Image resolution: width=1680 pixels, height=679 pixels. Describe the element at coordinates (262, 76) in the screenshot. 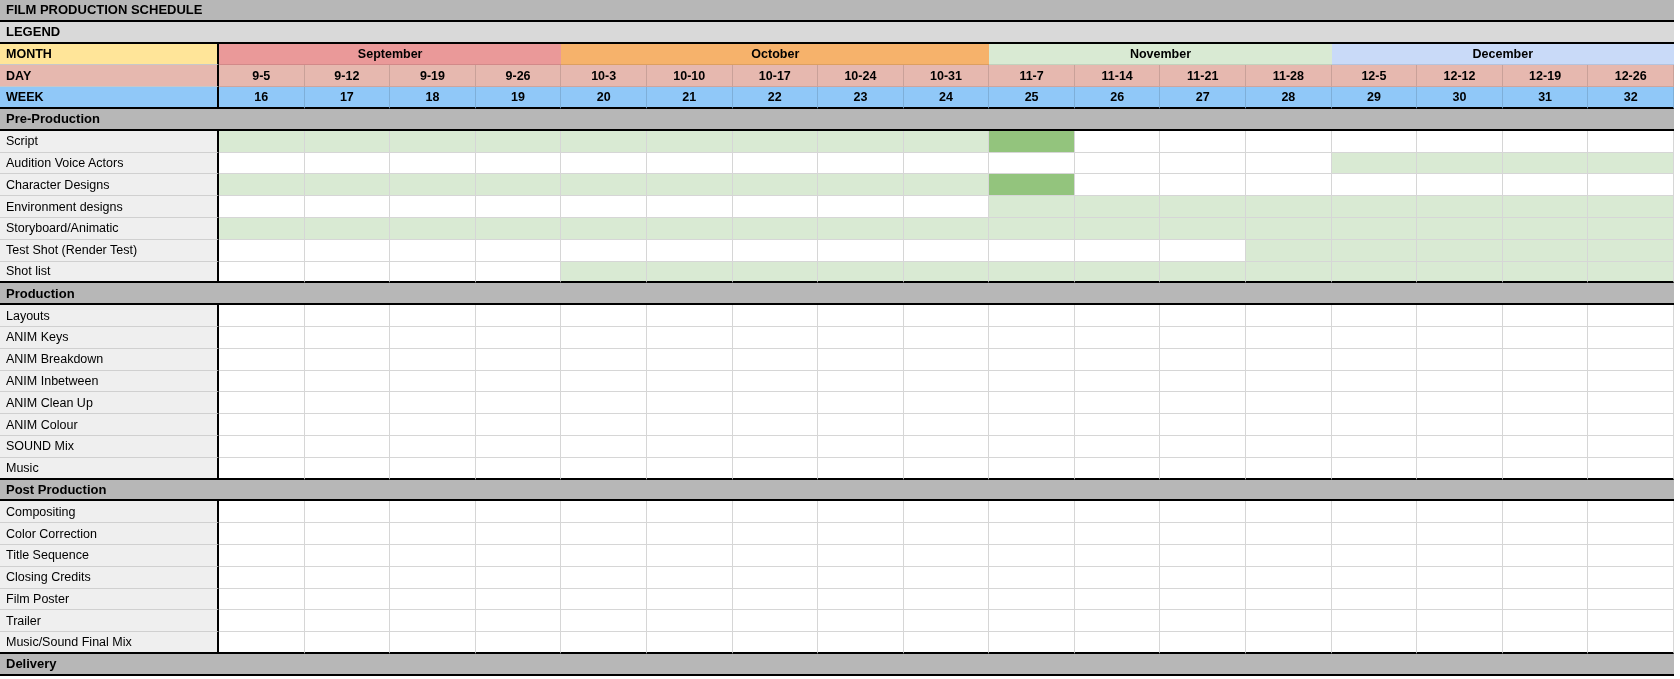

I see `day-header: 9-5` at that location.